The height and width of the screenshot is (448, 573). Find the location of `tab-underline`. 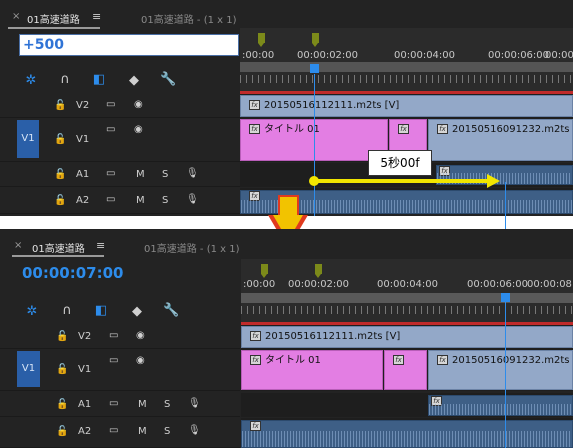

tab-underline is located at coordinates (54, 28).